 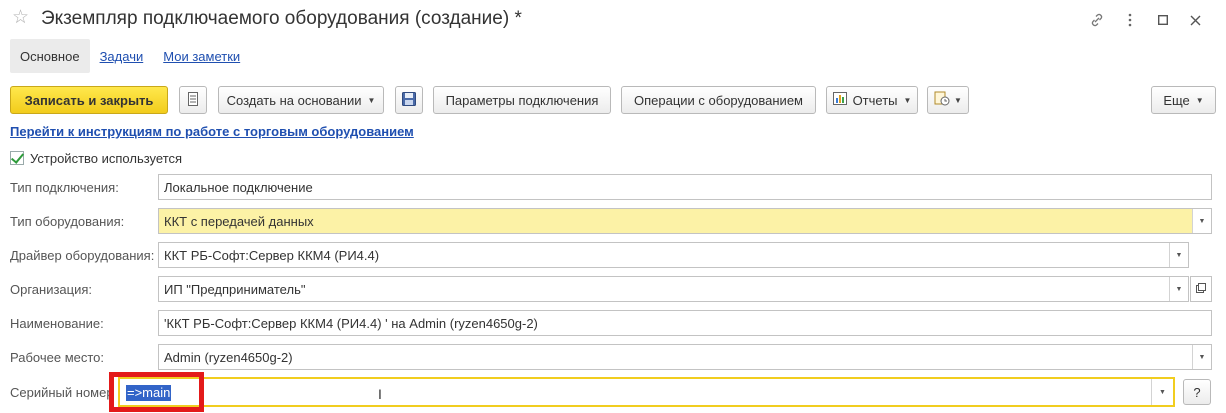 What do you see at coordinates (646, 392) in the screenshot?
I see `serial-number-field: =>main I ▼` at bounding box center [646, 392].